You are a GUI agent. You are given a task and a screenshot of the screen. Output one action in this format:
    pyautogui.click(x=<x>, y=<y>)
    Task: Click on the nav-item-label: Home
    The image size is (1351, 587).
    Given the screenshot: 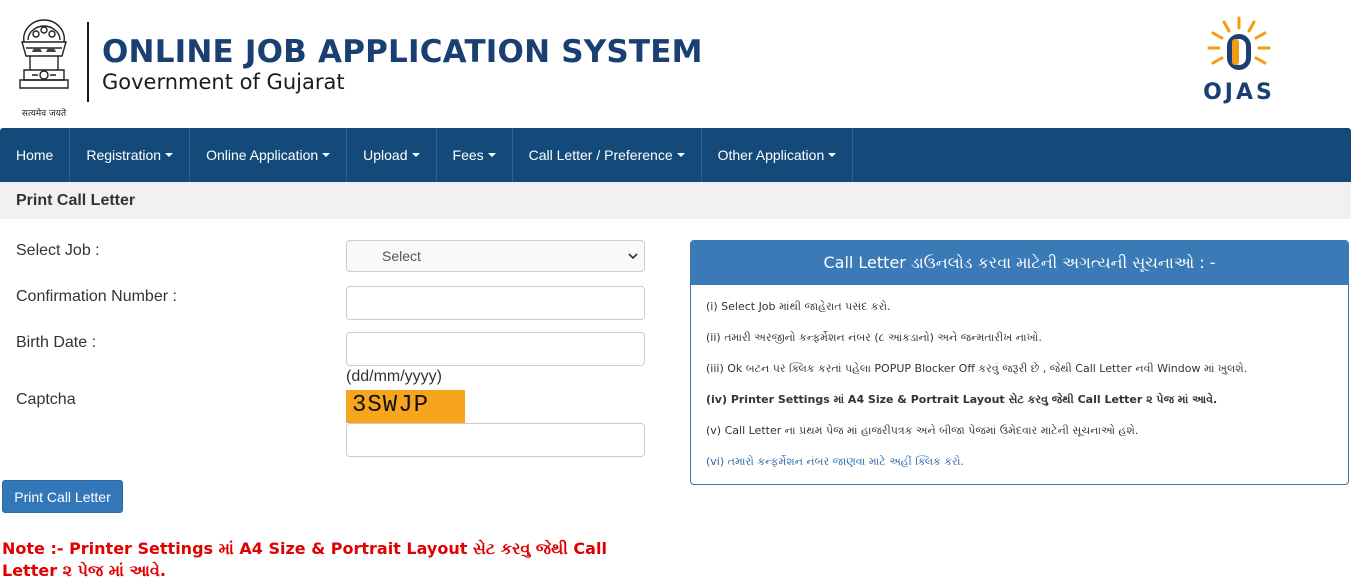 What is the action you would take?
    pyautogui.click(x=35, y=155)
    